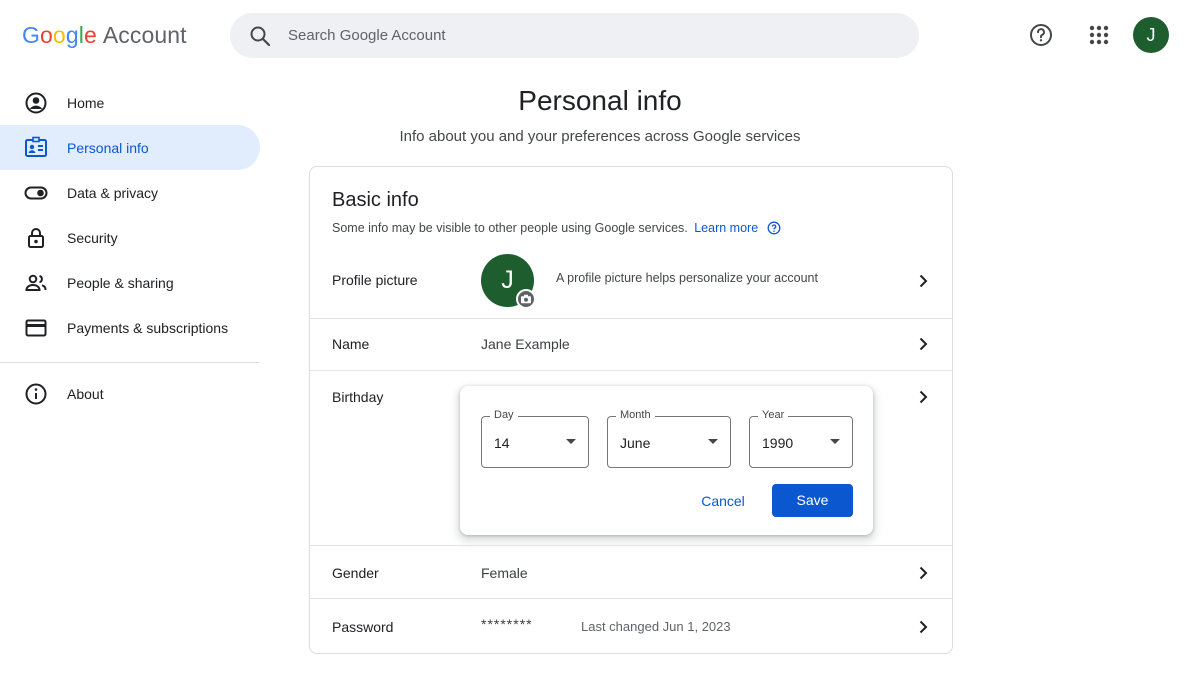  What do you see at coordinates (85, 393) in the screenshot?
I see `sidebar-item-label: About` at bounding box center [85, 393].